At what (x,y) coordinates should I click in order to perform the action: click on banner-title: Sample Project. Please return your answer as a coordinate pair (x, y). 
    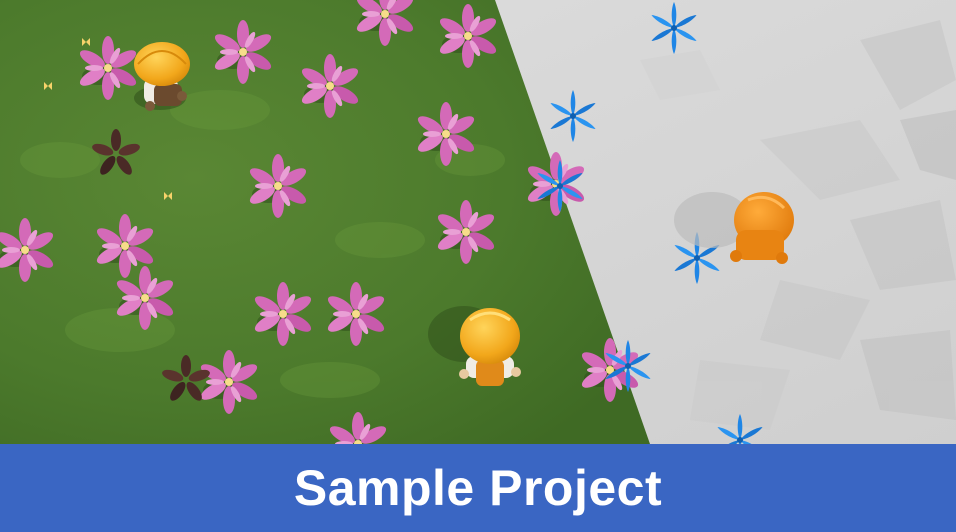
    Looking at the image, I should click on (478, 488).